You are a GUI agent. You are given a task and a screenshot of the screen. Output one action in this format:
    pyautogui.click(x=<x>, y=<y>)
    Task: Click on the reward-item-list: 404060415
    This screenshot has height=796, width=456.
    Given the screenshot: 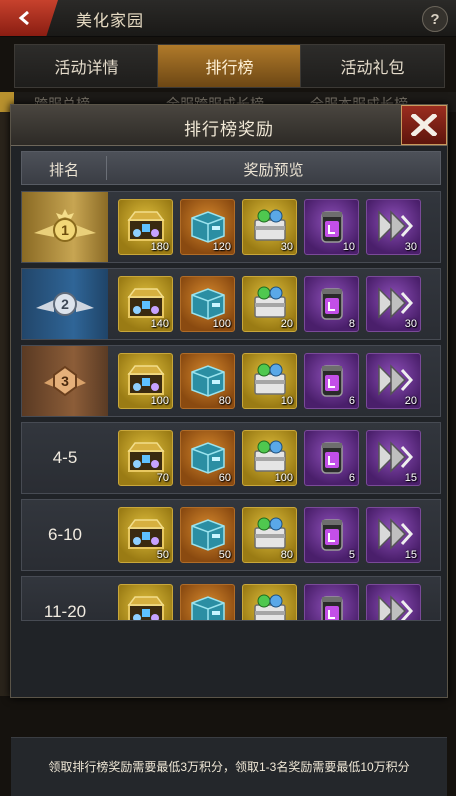 What is the action you would take?
    pyautogui.click(x=277, y=602)
    